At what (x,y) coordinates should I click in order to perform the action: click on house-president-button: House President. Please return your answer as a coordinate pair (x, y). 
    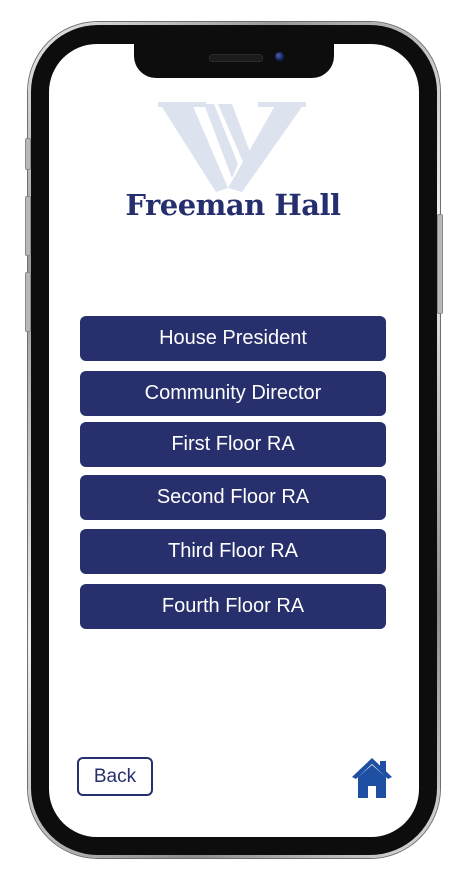
    Looking at the image, I should click on (233, 338).